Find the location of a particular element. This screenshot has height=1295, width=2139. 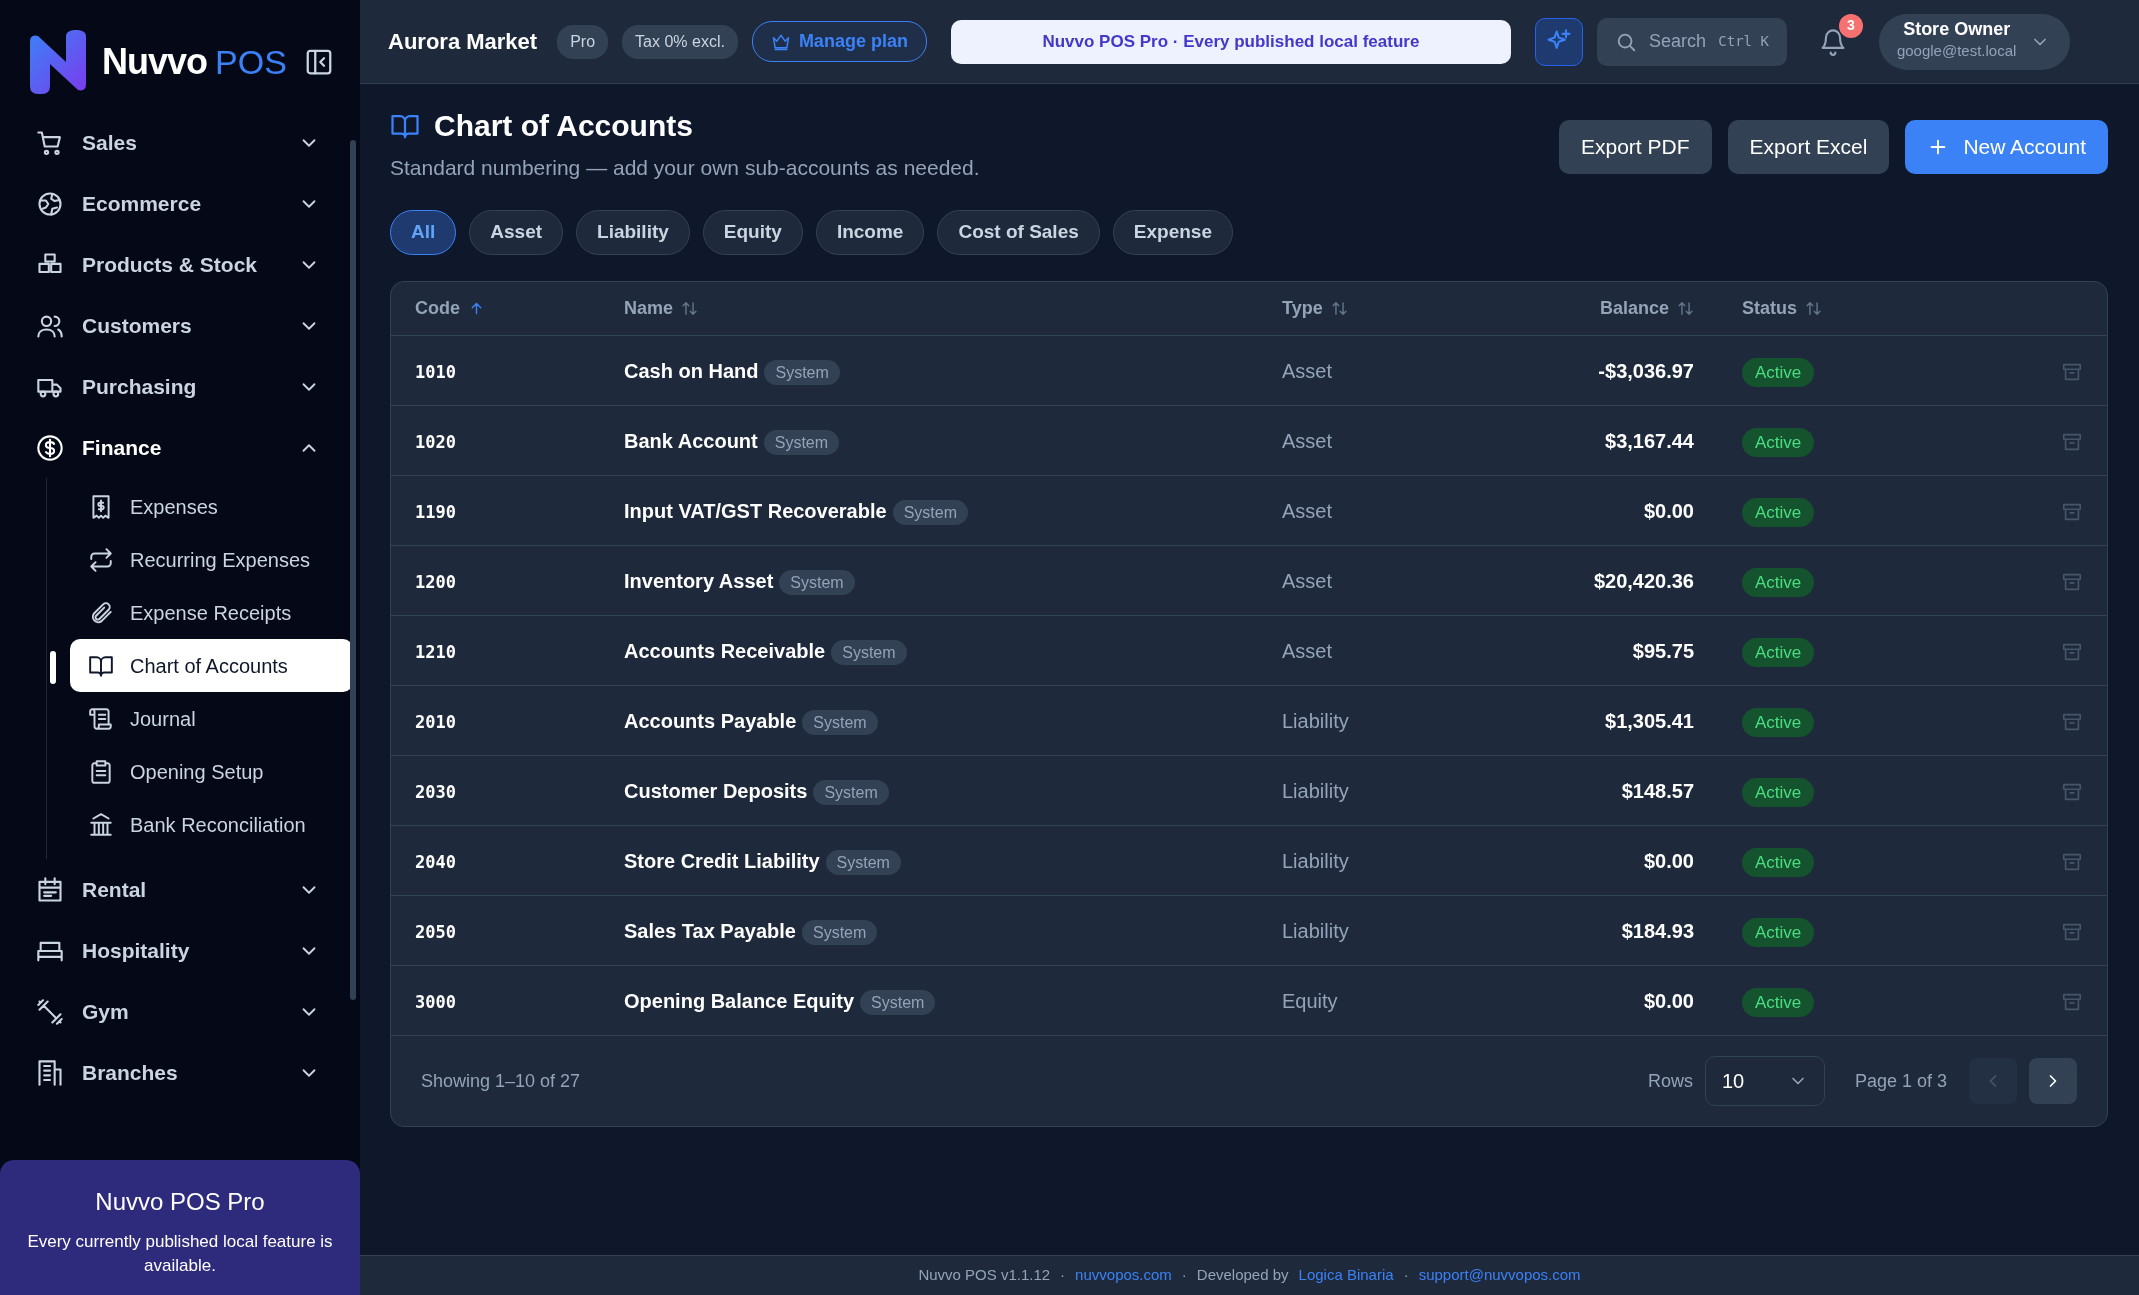

bank-icon is located at coordinates (101, 824).